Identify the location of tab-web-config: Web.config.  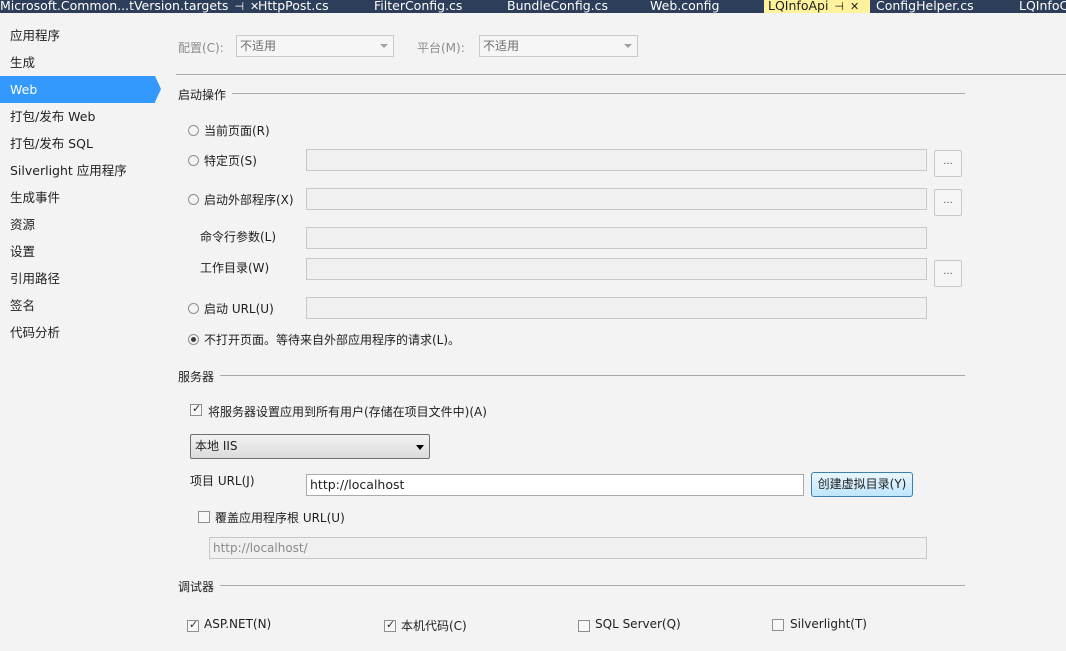
(684, 6).